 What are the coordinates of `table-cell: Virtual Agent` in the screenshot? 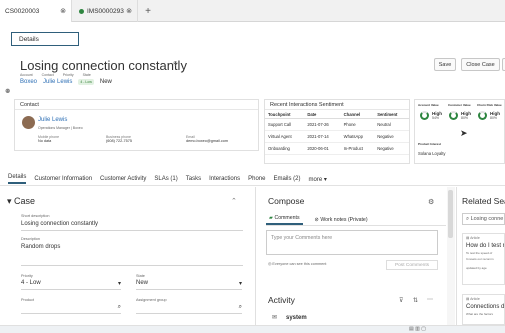 It's located at (285, 136).